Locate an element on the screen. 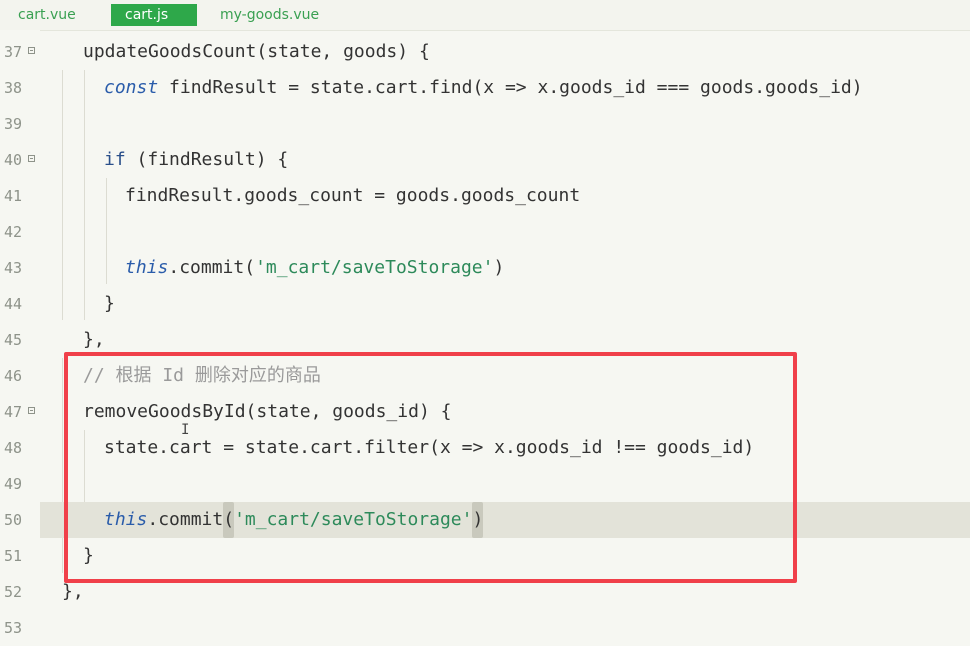 The image size is (970, 646). line-number: 52 is located at coordinates (13, 592).